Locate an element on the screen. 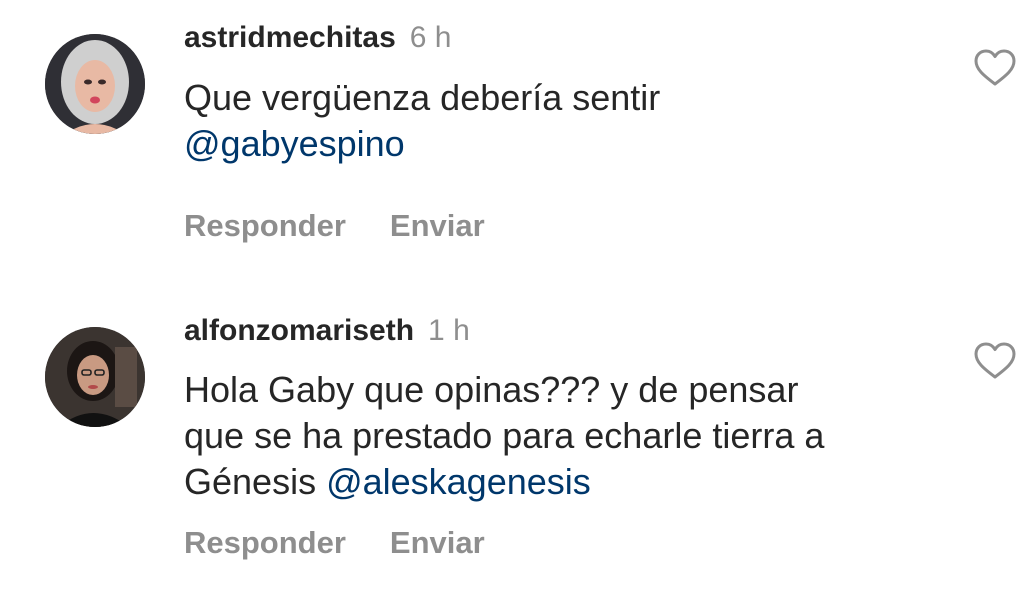 The image size is (1017, 600). mention-link: @aleskagenesis is located at coordinates (458, 481).